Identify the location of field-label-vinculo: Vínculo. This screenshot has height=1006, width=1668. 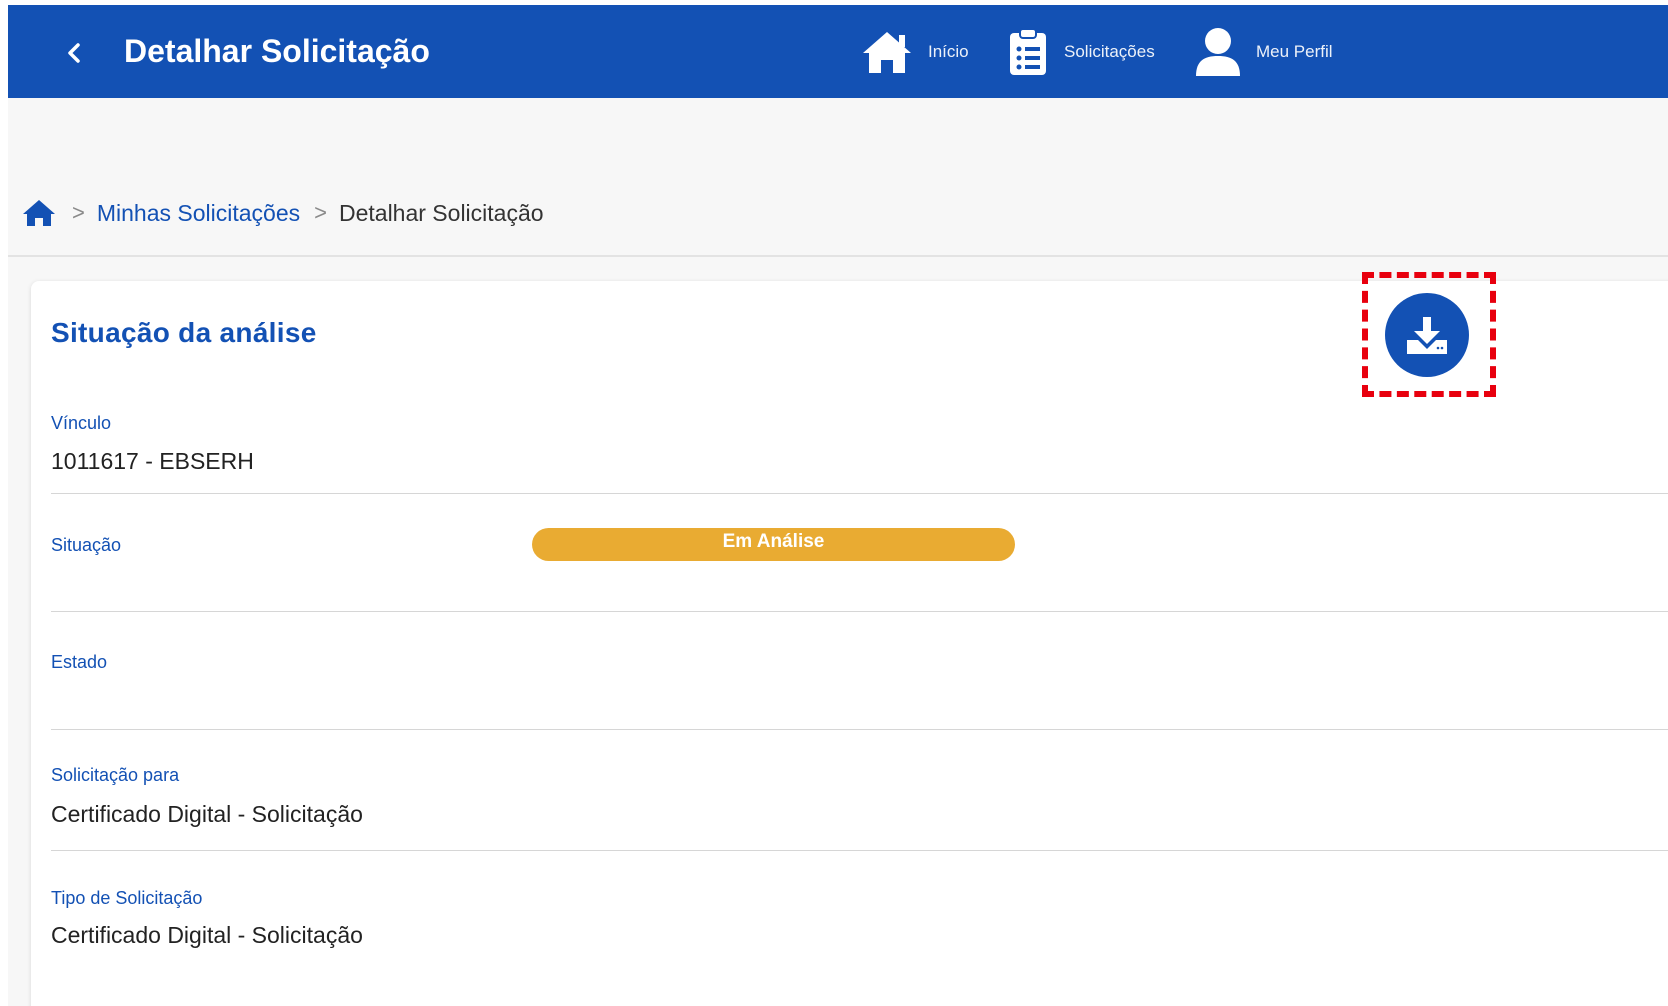
(81, 423).